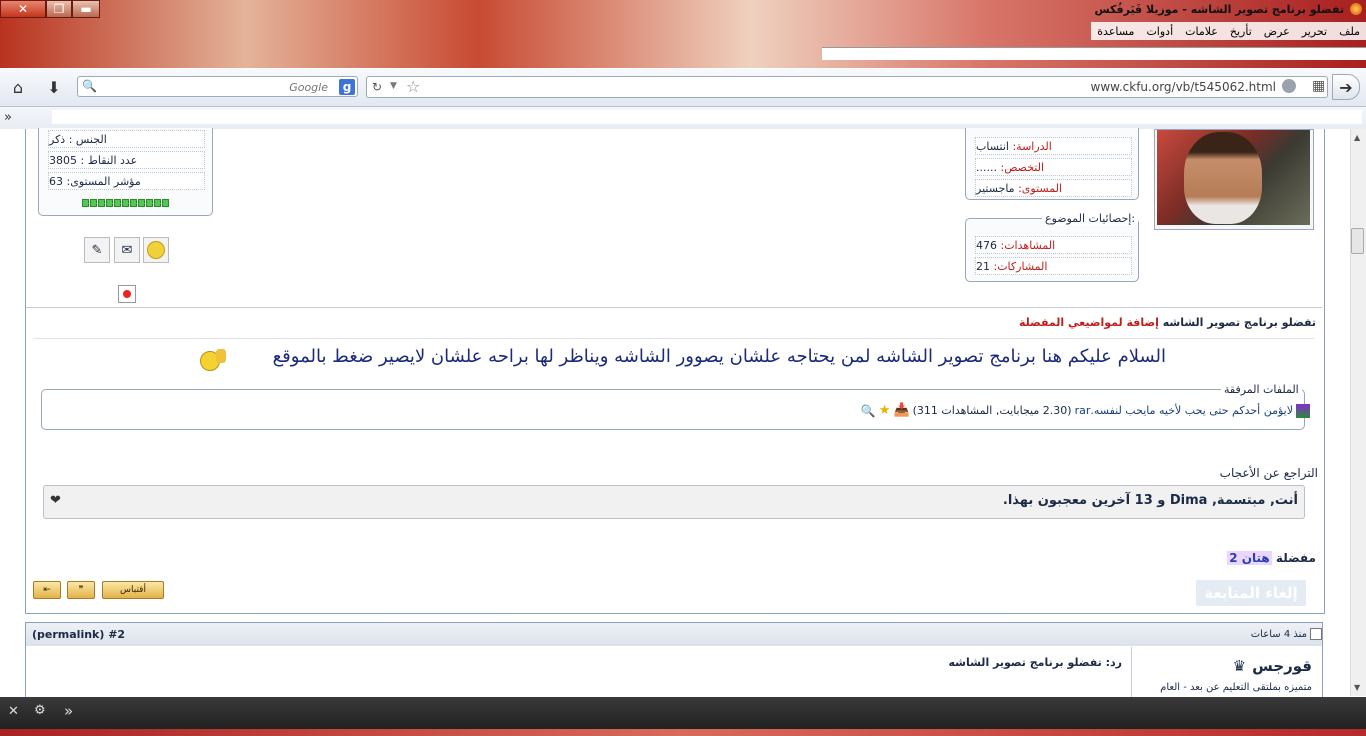 The image size is (1366, 736). What do you see at coordinates (23, 9) in the screenshot?
I see `close-window-button: ✕` at bounding box center [23, 9].